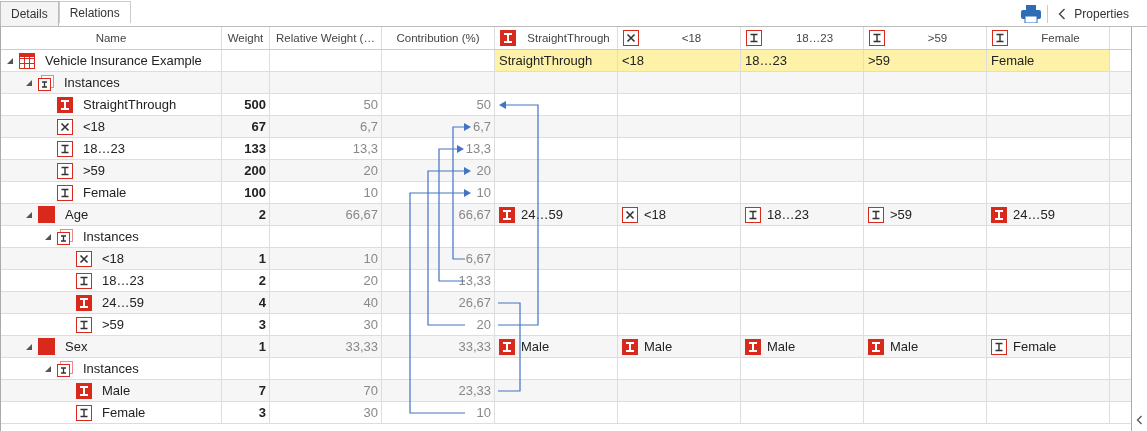 The width and height of the screenshot is (1147, 431). I want to click on contribution-value: 6,7, so click(481, 126).